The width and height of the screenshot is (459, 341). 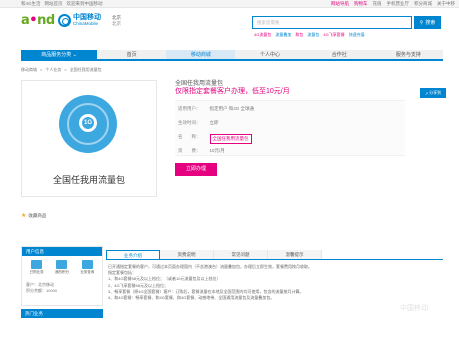 What do you see at coordinates (408, 54) in the screenshot?
I see `nav-item-support: 服务与支持` at bounding box center [408, 54].